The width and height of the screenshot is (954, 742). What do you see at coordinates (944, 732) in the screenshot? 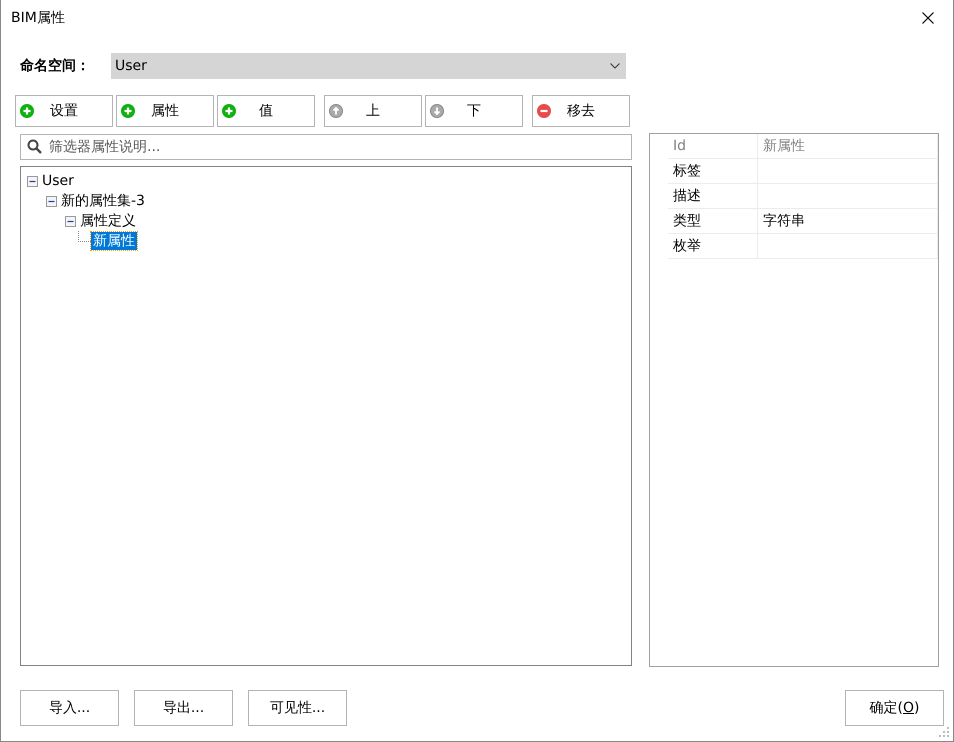
I see `resize-grip-icon` at bounding box center [944, 732].